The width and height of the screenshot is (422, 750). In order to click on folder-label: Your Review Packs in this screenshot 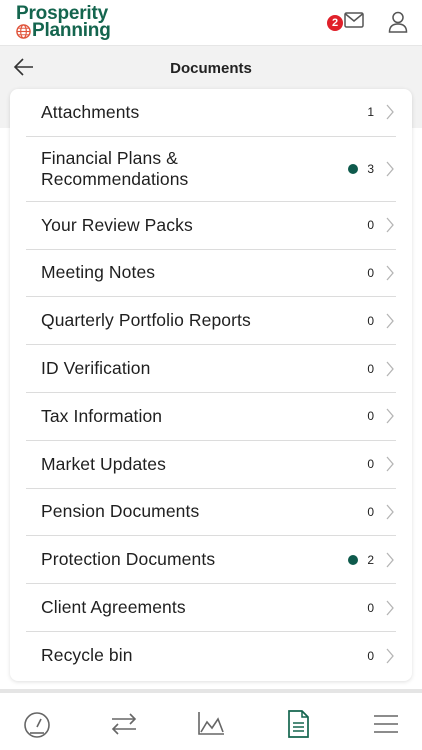, I will do `click(117, 224)`.